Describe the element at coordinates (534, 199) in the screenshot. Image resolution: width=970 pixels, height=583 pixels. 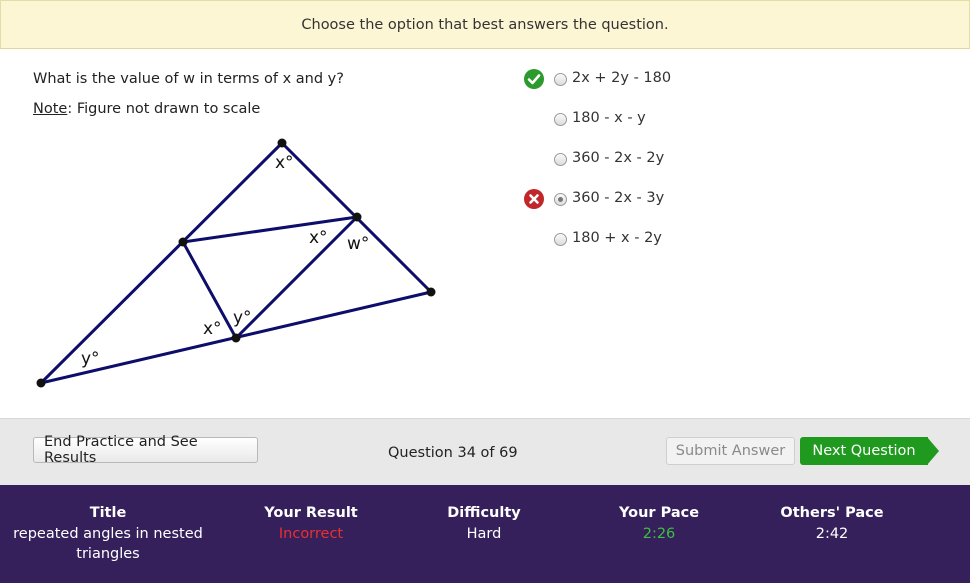
I see `incorrect-x-icon` at that location.